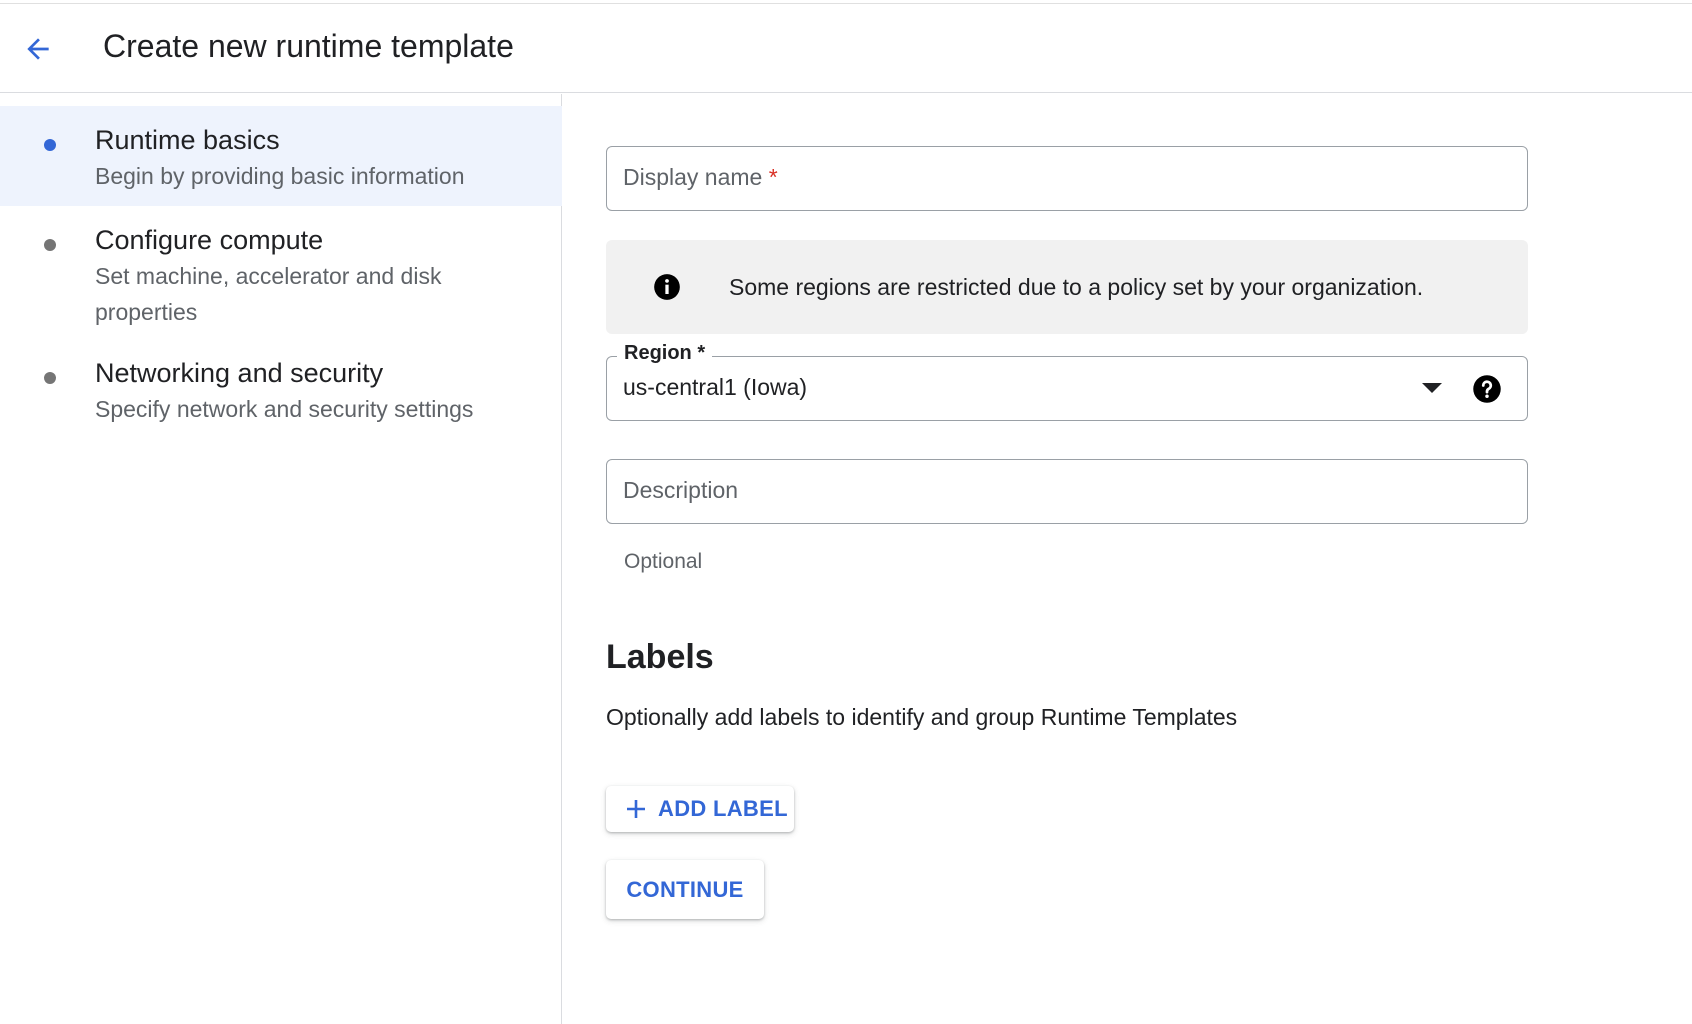  I want to click on description-placeholder: Description, so click(681, 490).